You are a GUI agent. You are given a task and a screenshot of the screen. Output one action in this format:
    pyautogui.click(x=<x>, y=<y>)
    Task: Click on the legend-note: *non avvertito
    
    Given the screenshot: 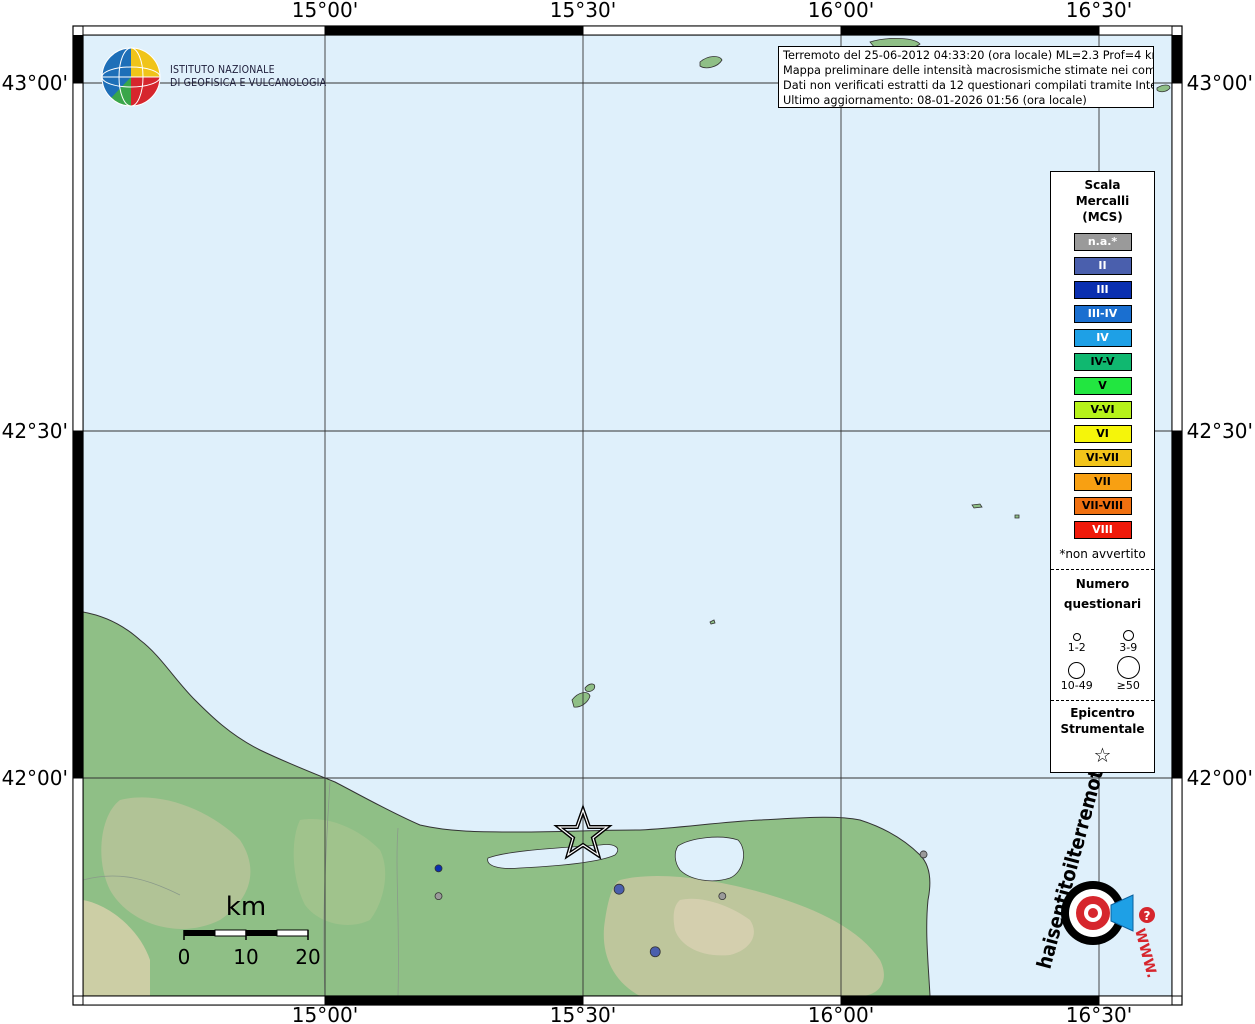 What is the action you would take?
    pyautogui.click(x=1102, y=554)
    